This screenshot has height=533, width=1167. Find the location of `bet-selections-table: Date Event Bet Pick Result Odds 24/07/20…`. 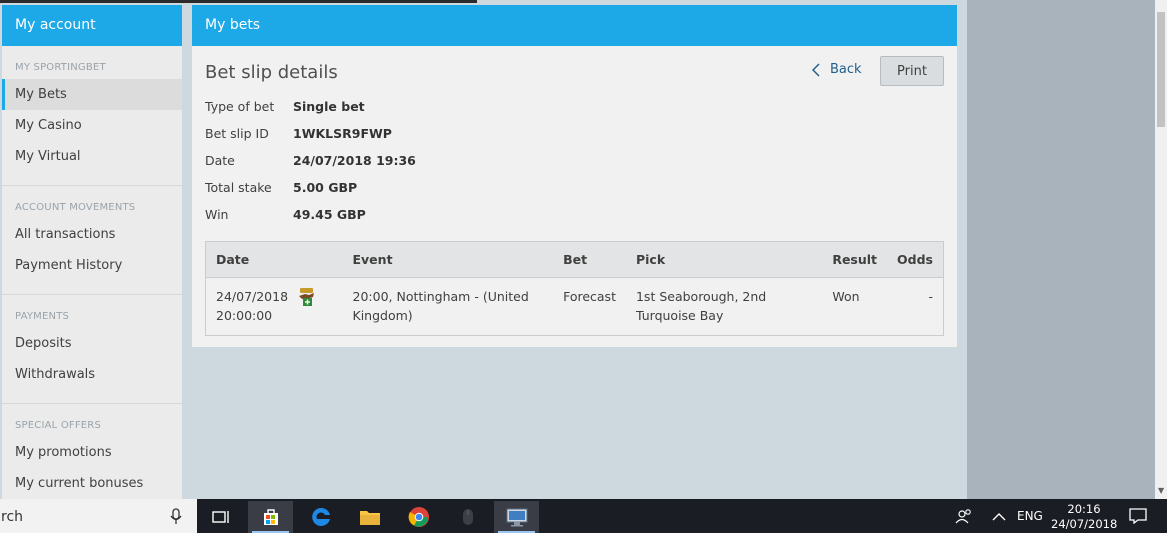

bet-selections-table: Date Event Bet Pick Result Odds 24/07/20… is located at coordinates (574, 288).